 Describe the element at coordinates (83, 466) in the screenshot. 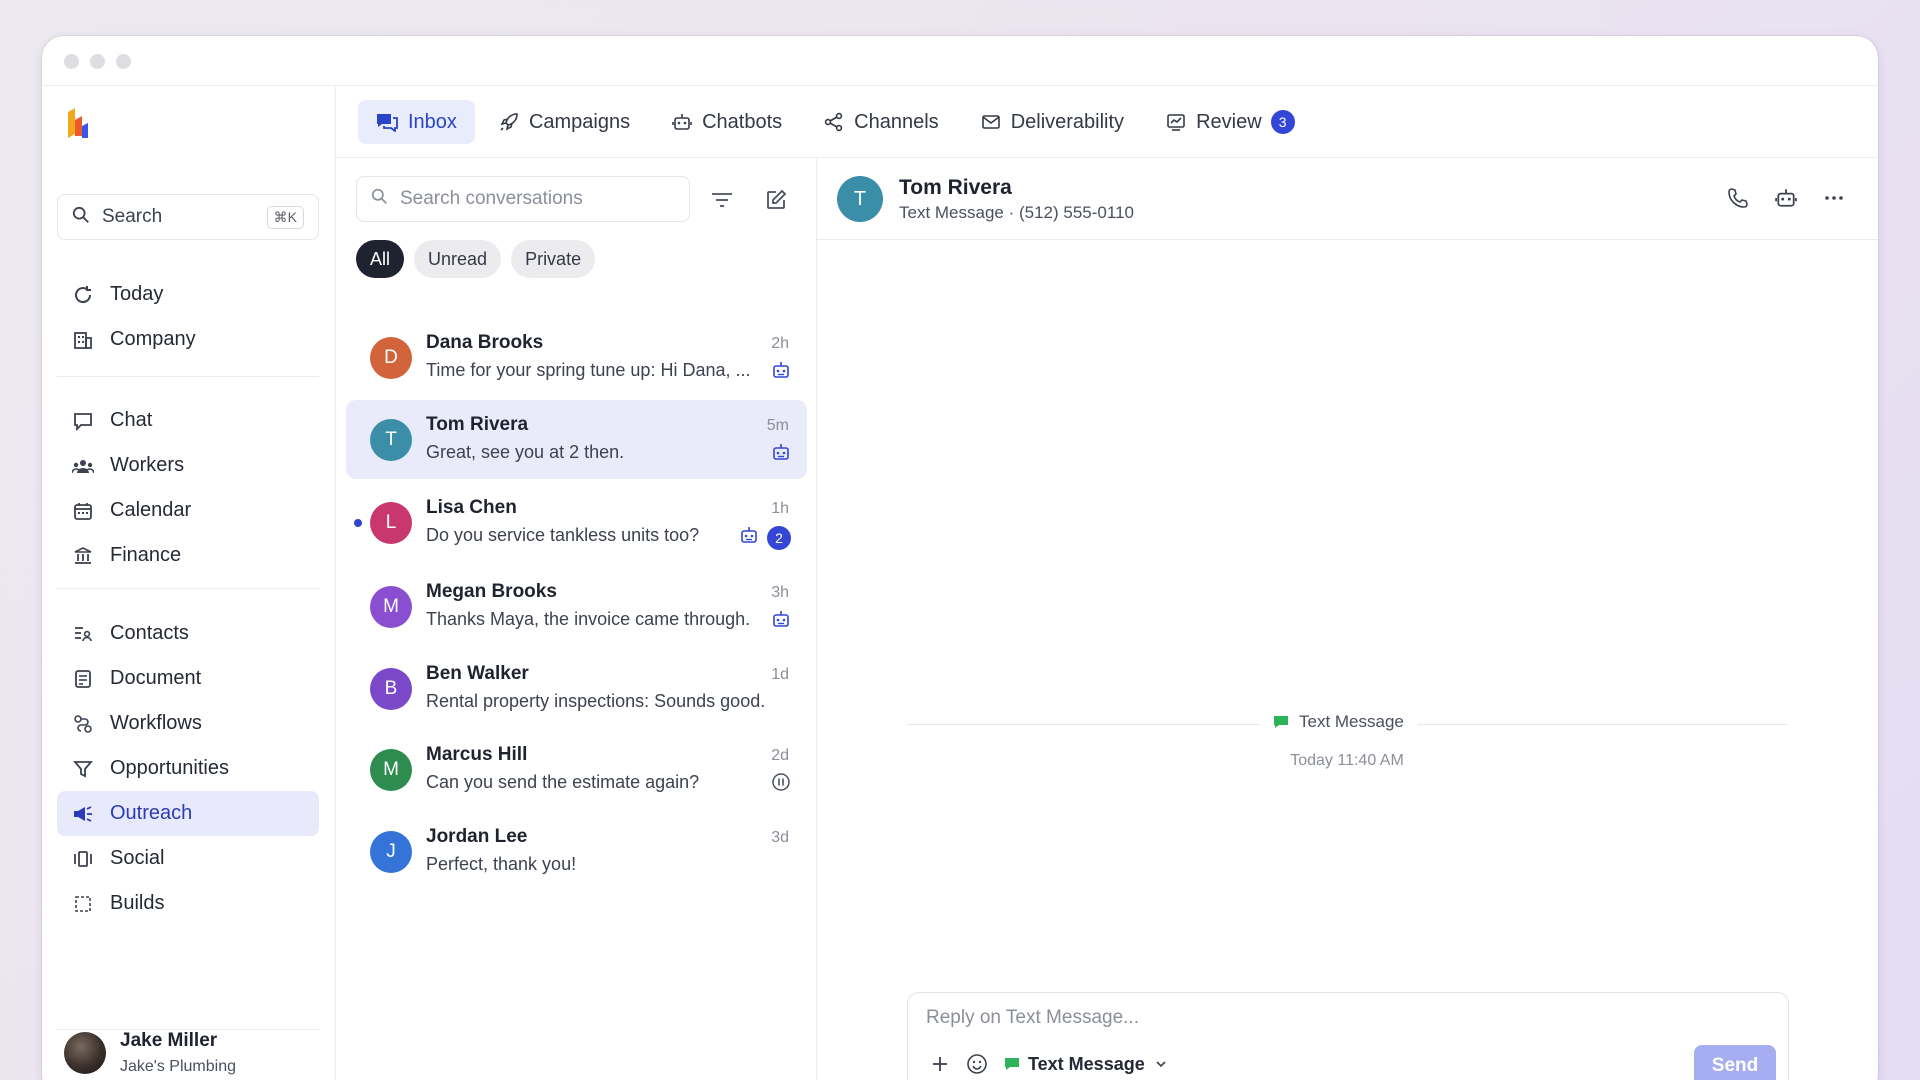

I see `users-icon` at that location.